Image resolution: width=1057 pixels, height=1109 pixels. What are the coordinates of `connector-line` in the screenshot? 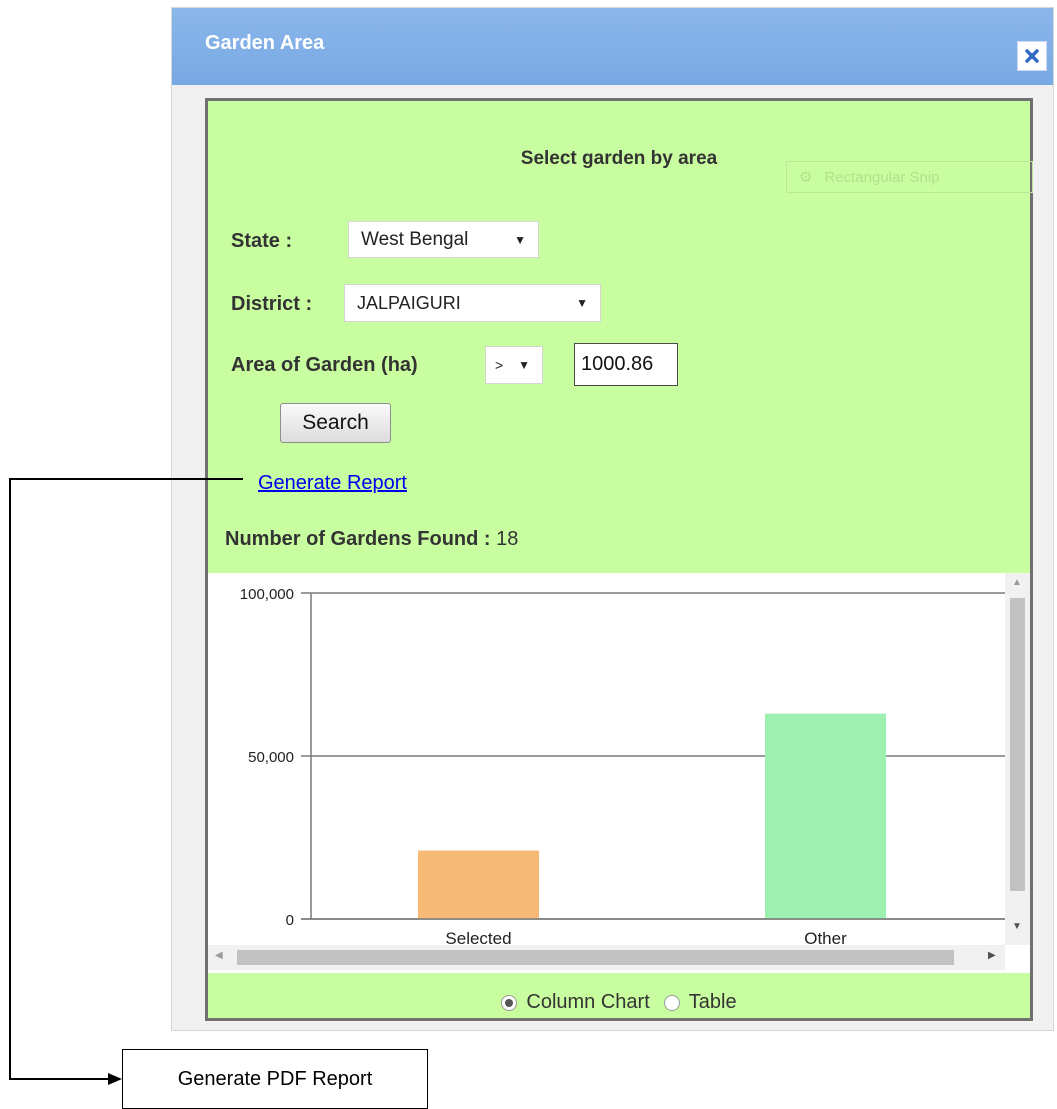 It's located at (126, 779).